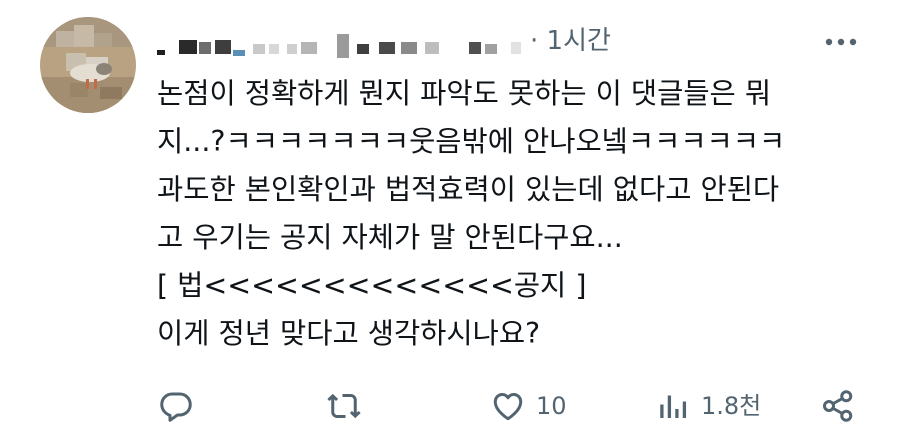 Image resolution: width=900 pixels, height=444 pixels. What do you see at coordinates (464, 93) in the screenshot?
I see `tweet-line: 논점이 정확하게 뭔지 파악도 못하는 이 댓글들은 뭐` at bounding box center [464, 93].